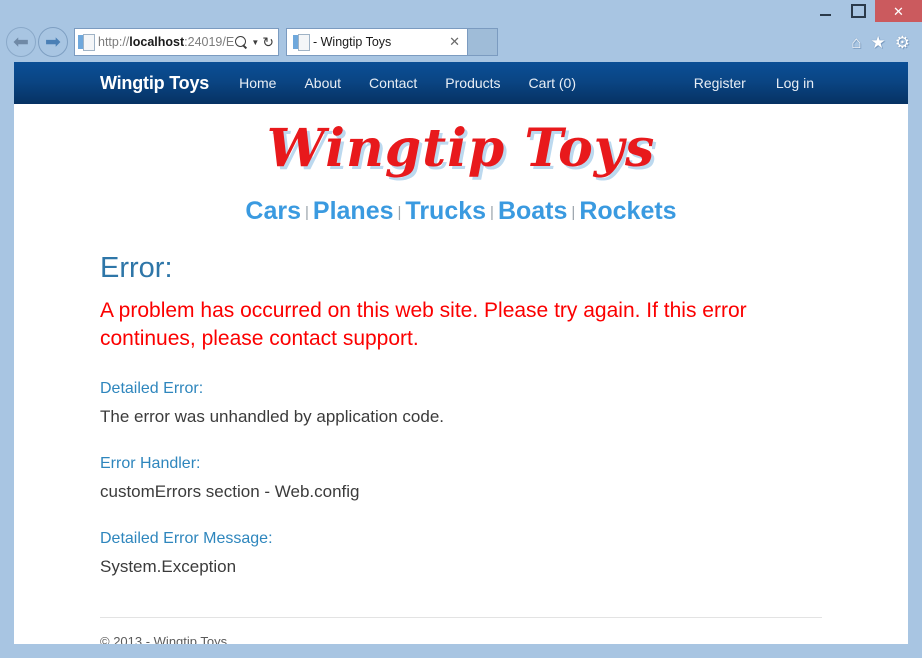 The width and height of the screenshot is (922, 658). Describe the element at coordinates (154, 83) in the screenshot. I see `site-brand: Wingtip Toys` at that location.